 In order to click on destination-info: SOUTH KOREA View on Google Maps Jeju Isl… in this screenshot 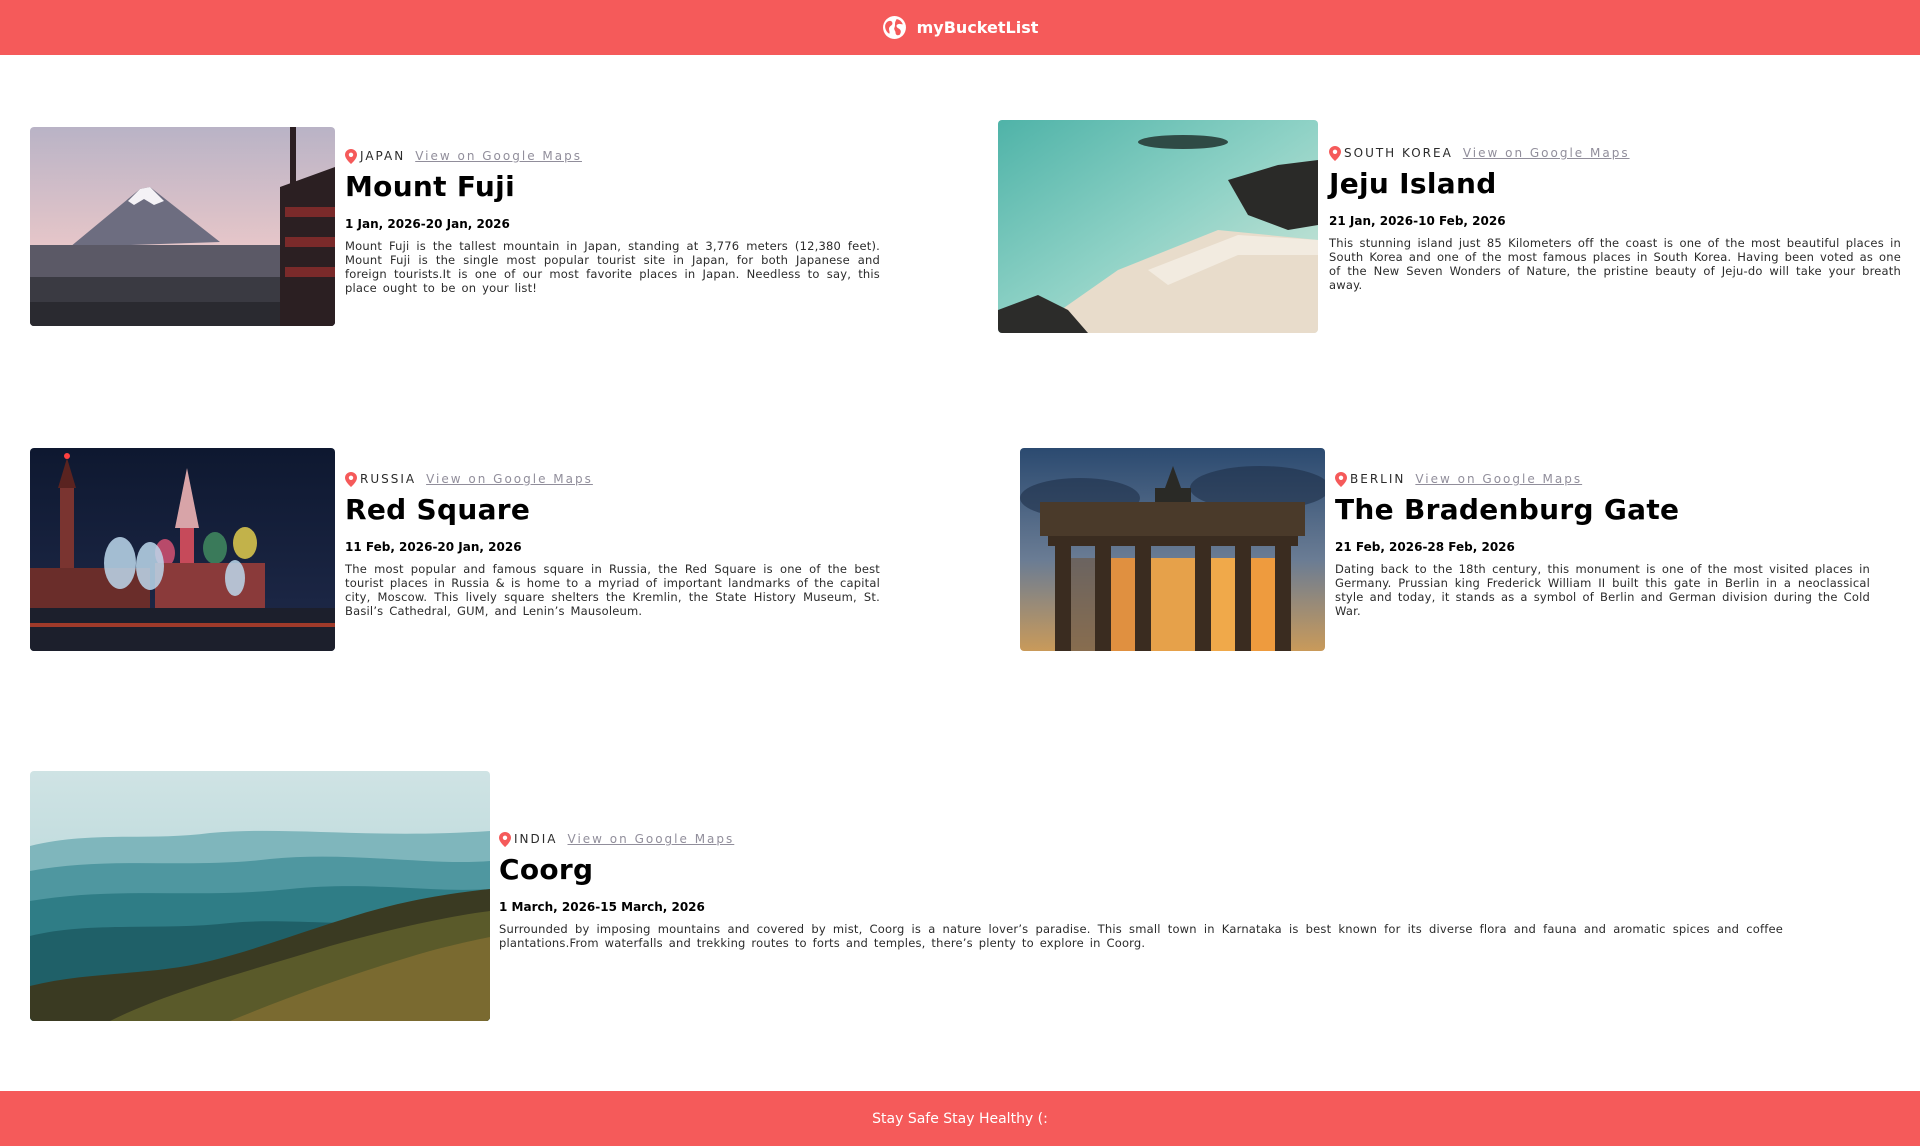, I will do `click(1615, 218)`.